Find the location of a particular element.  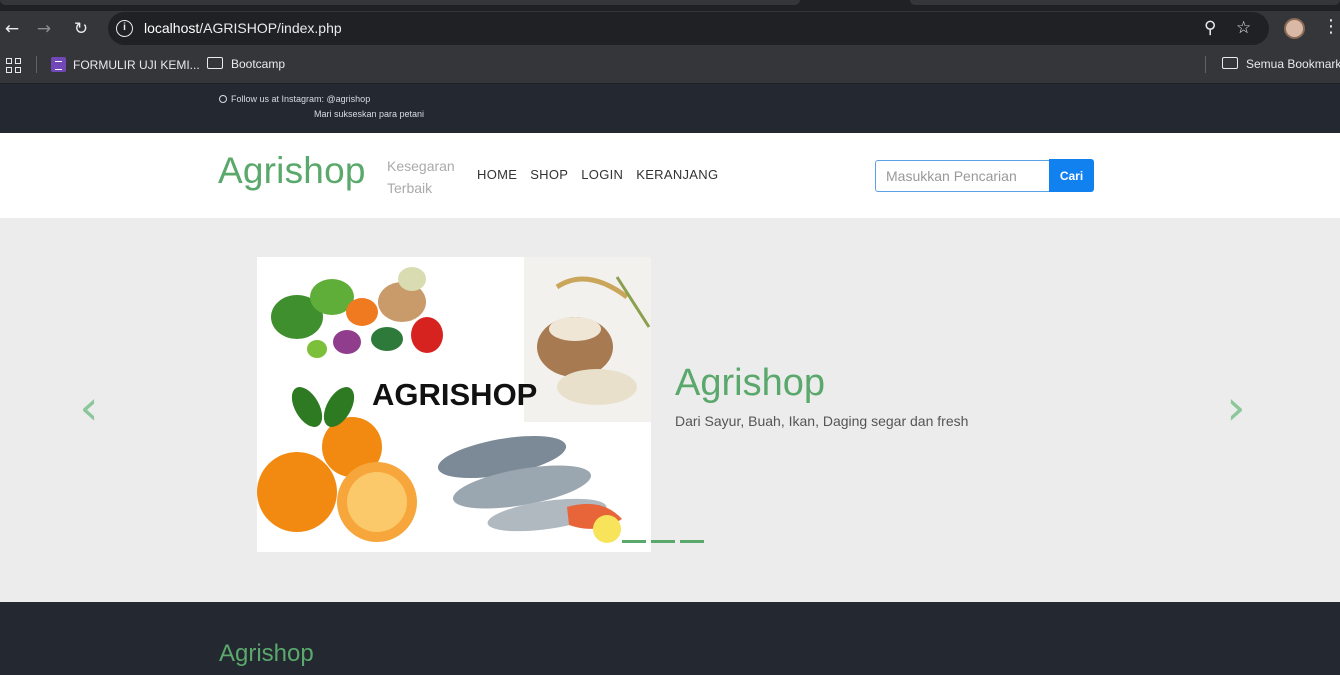

bookmark-label: Bootcamp is located at coordinates (258, 64).